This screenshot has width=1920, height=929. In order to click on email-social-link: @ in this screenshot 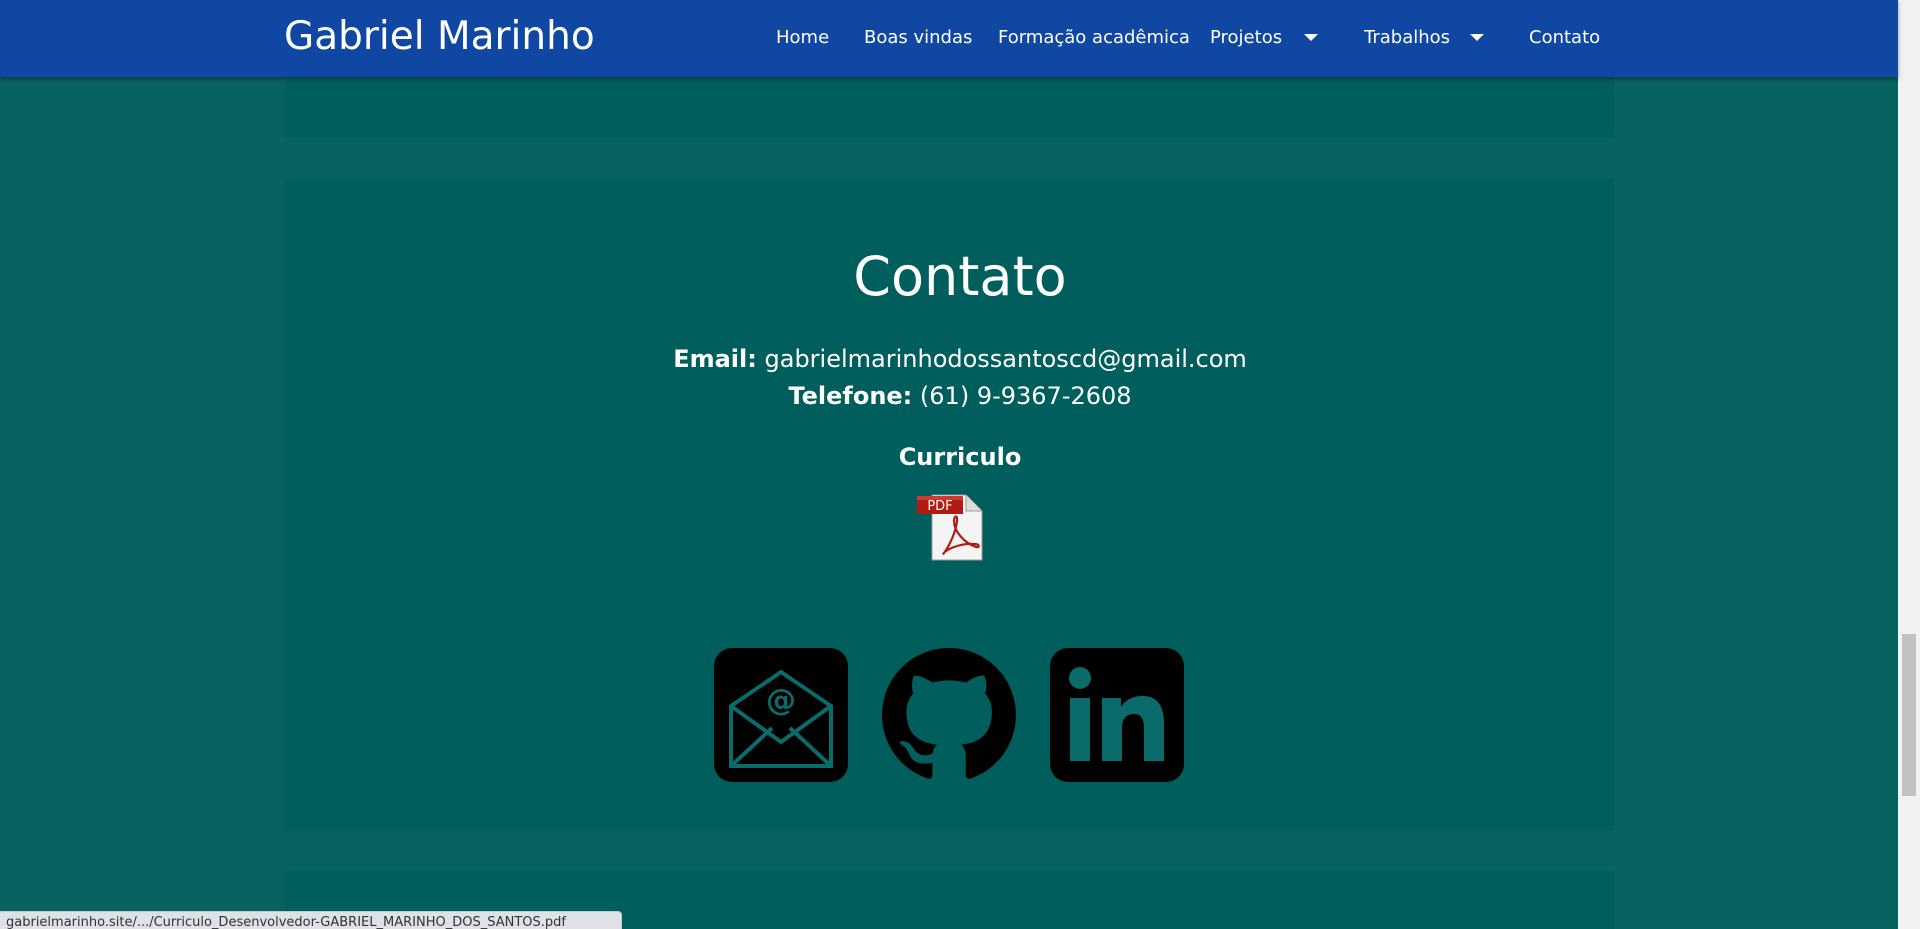, I will do `click(781, 715)`.